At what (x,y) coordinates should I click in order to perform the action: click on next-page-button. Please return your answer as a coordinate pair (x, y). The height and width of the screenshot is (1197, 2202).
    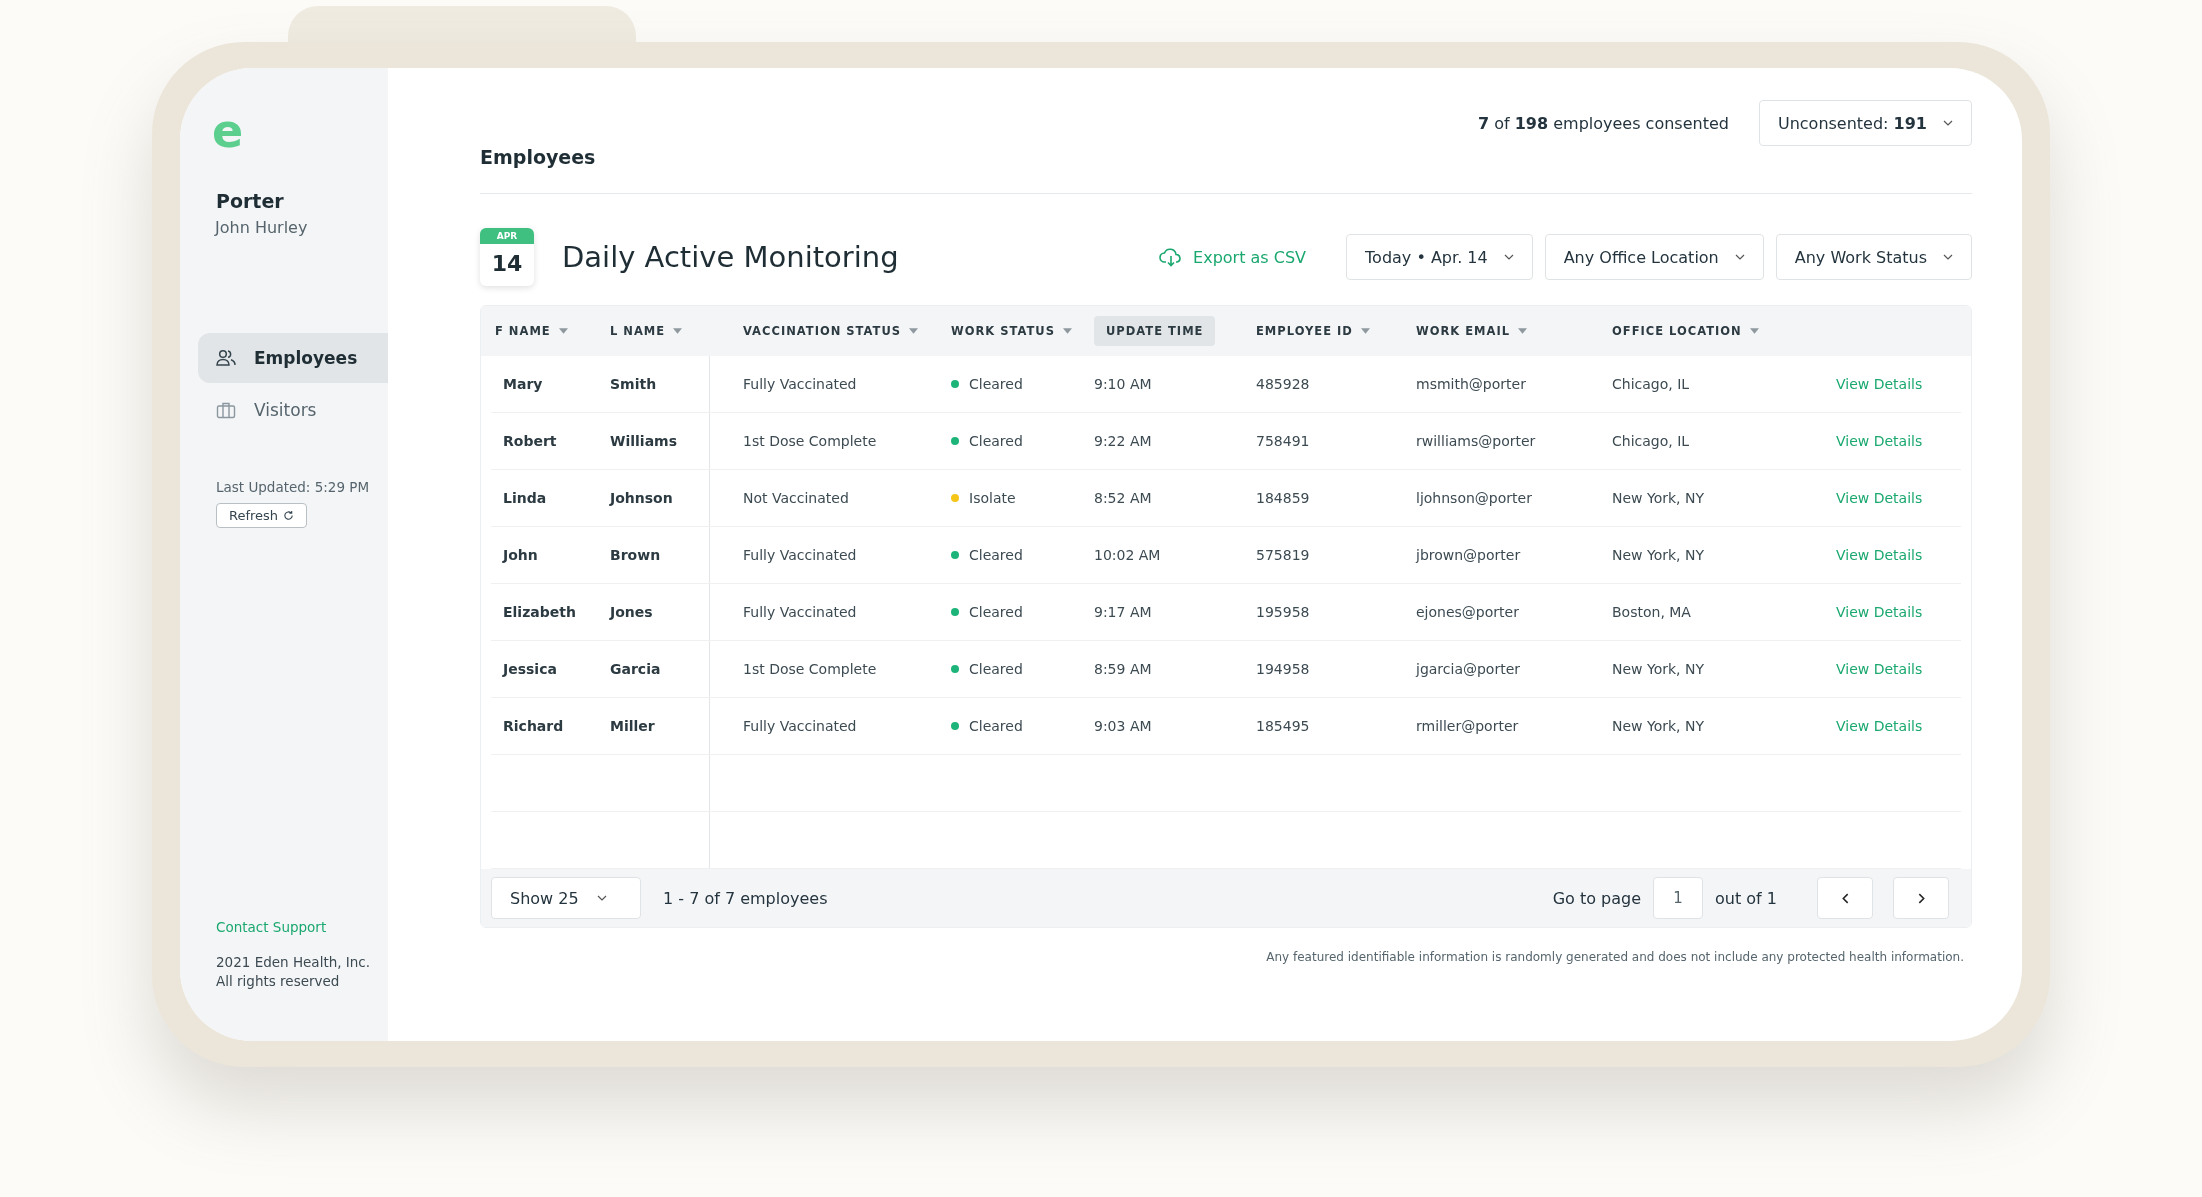
    Looking at the image, I should click on (1921, 898).